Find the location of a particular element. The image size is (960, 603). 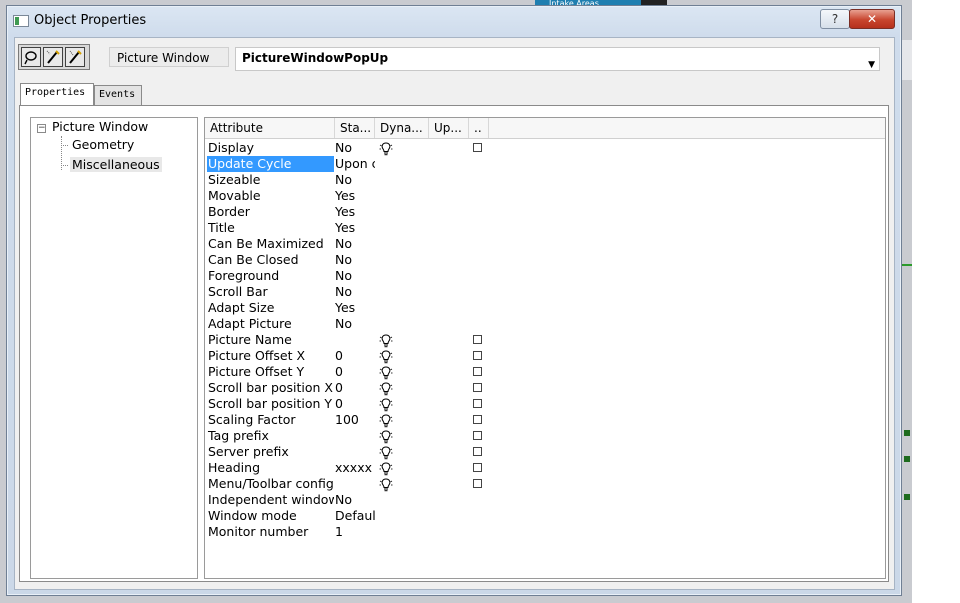

static-value: xxxxx is located at coordinates (355, 468).